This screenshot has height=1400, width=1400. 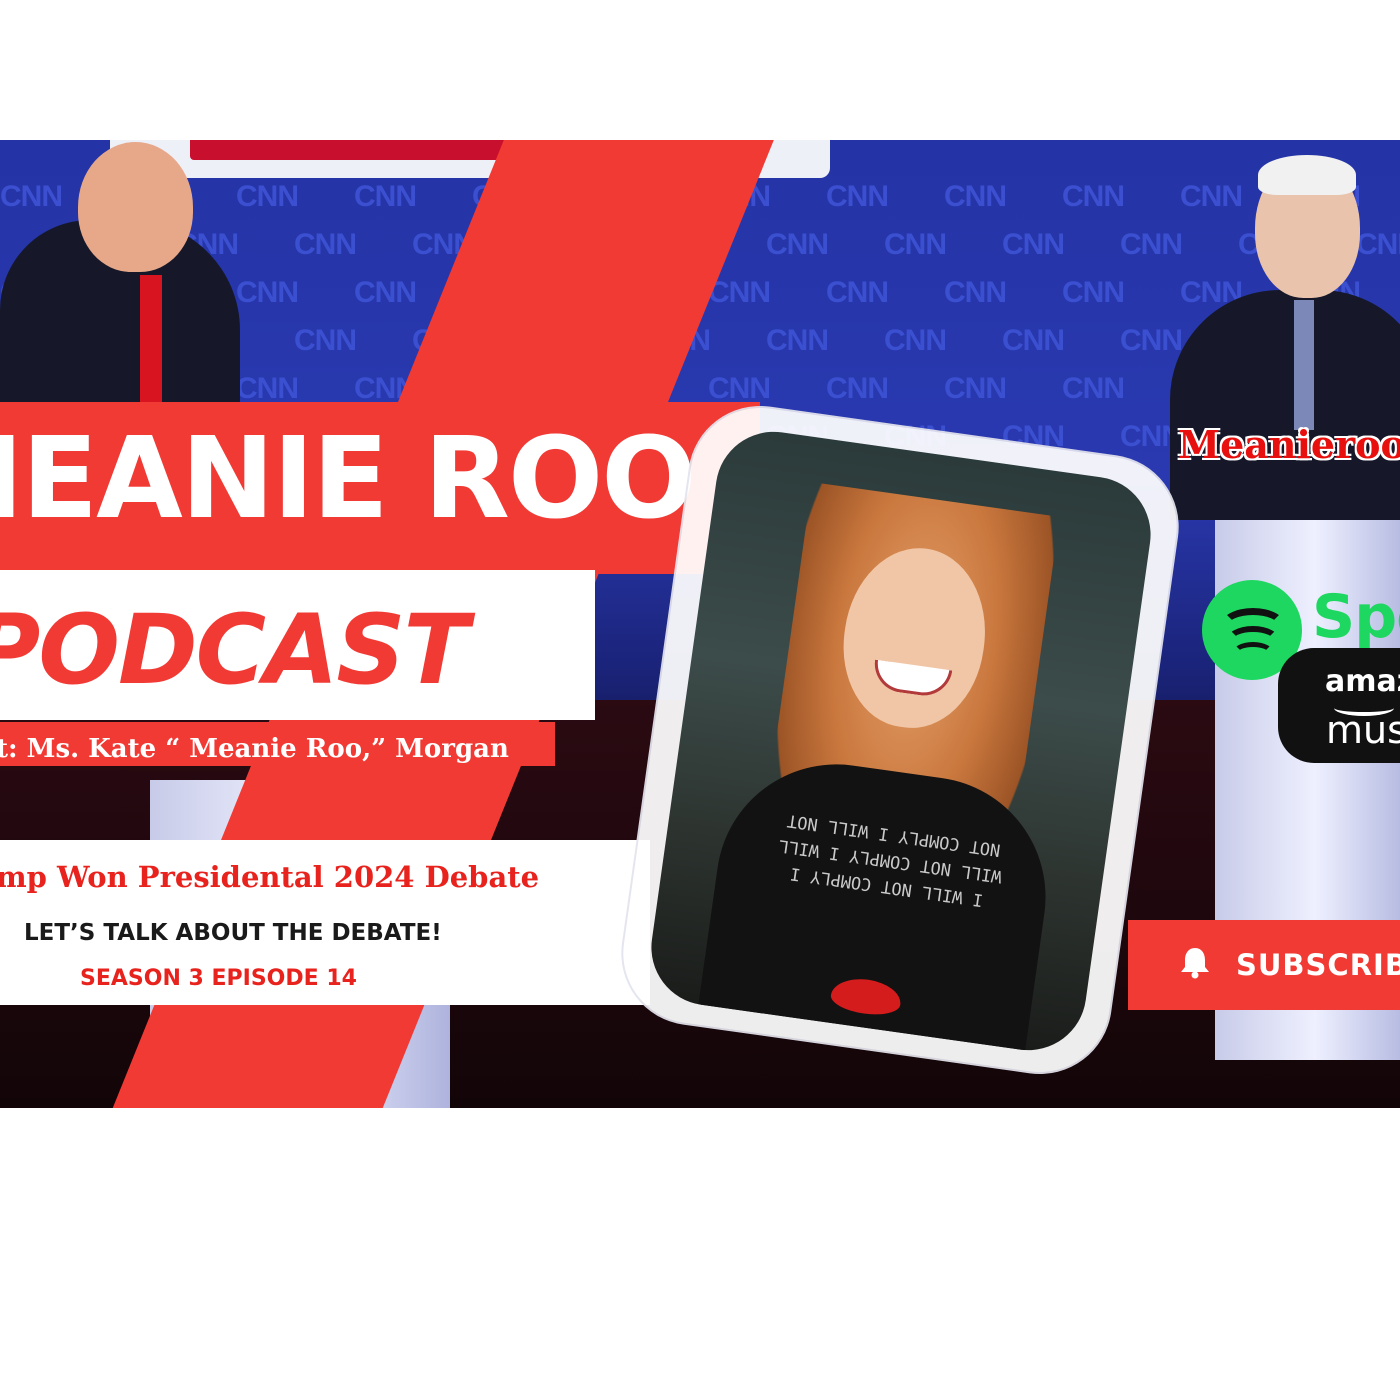 What do you see at coordinates (135, 207) in the screenshot?
I see `left-speaker-head` at bounding box center [135, 207].